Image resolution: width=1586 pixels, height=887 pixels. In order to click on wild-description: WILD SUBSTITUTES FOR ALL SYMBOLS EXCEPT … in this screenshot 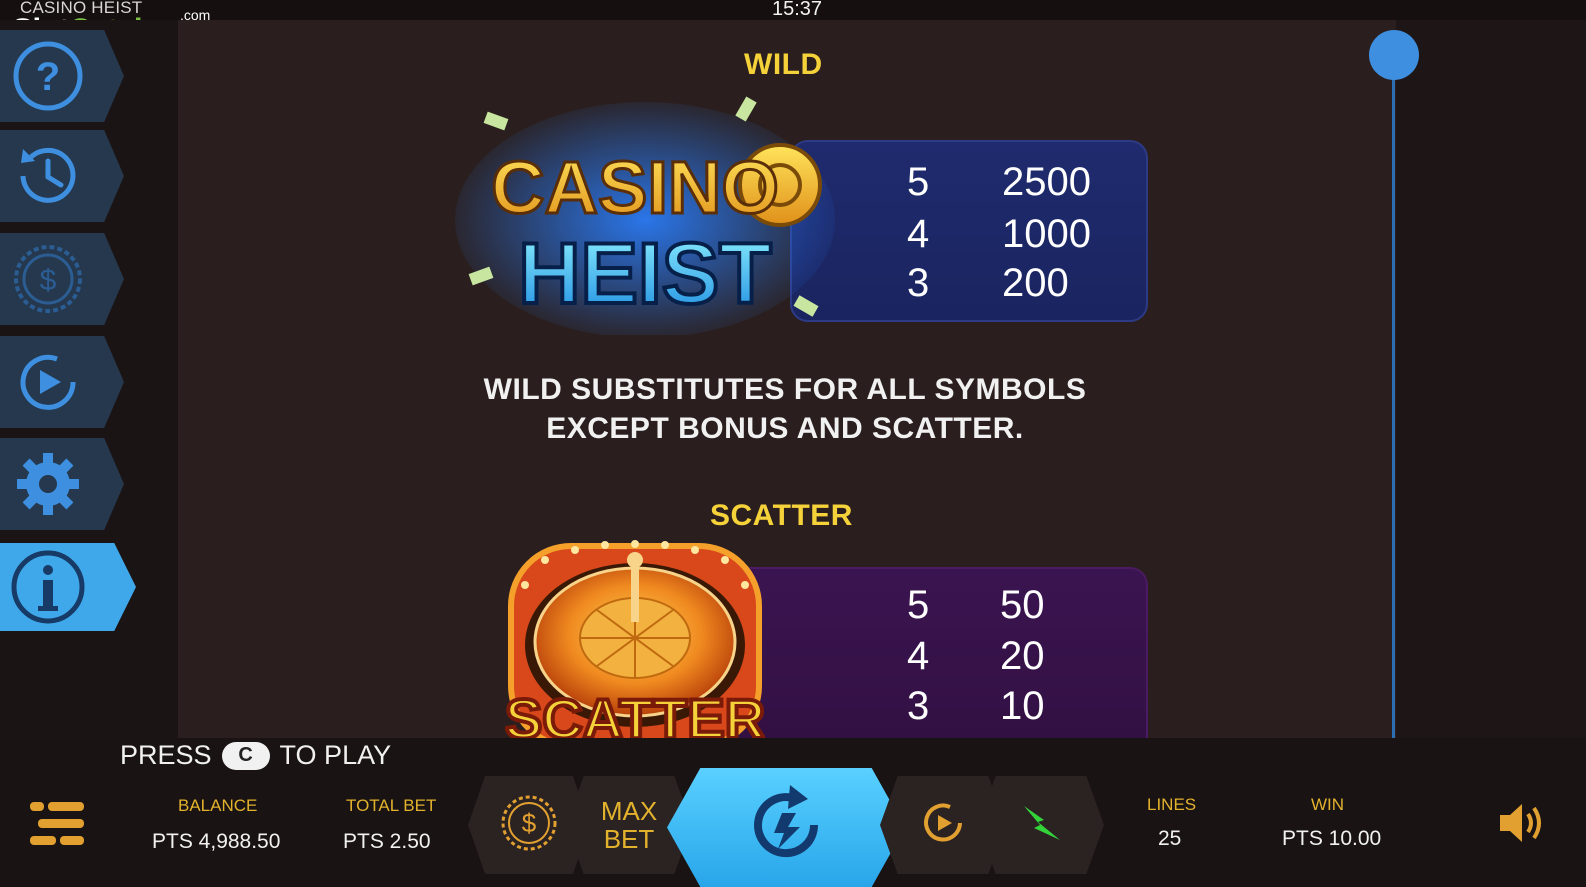, I will do `click(785, 409)`.